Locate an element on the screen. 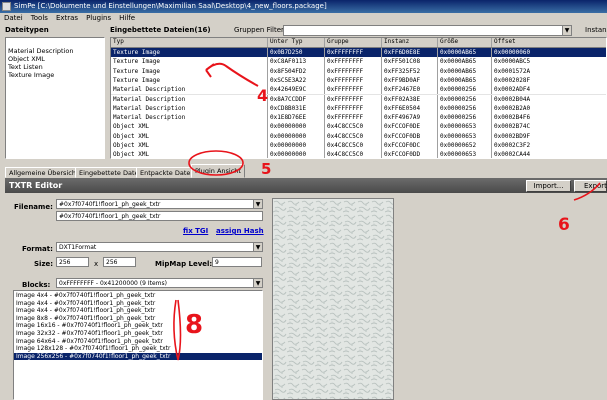 This screenshot has height=400, width=607. plugin-tab-circle-icon is located at coordinates (216, 163).